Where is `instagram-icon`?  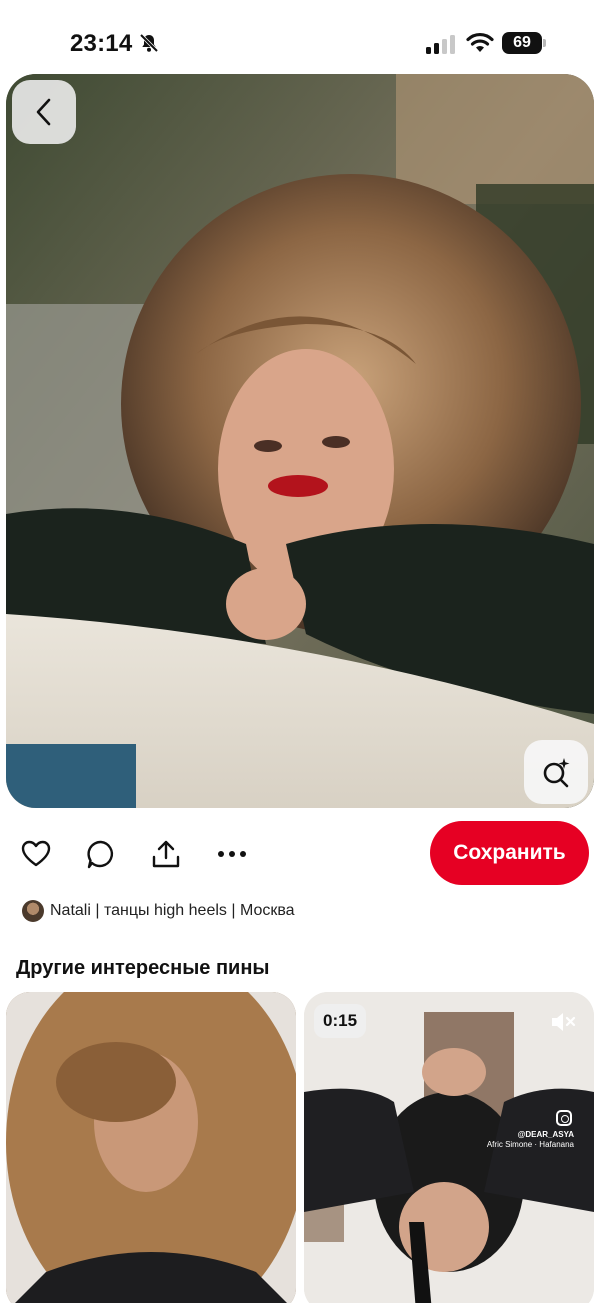
instagram-icon is located at coordinates (564, 1118).